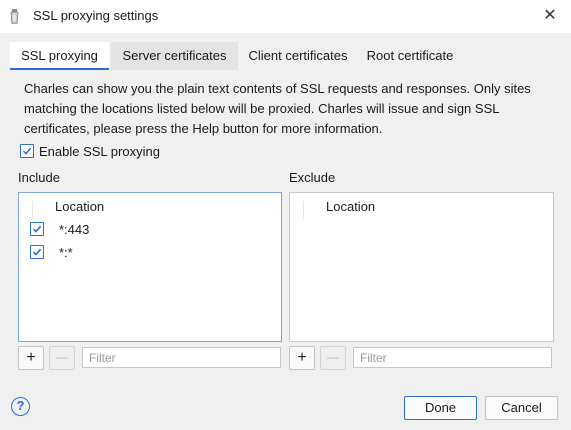 The height and width of the screenshot is (430, 571). What do you see at coordinates (285, 16) in the screenshot?
I see `title-bar: SSL proxying settings ✕` at bounding box center [285, 16].